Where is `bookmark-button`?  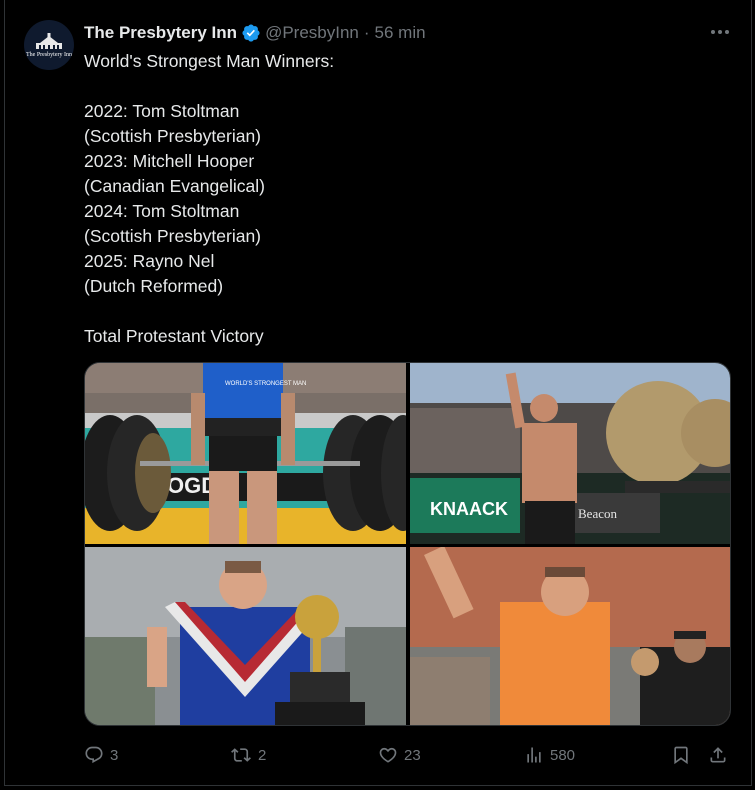
bookmark-button is located at coordinates (681, 755).